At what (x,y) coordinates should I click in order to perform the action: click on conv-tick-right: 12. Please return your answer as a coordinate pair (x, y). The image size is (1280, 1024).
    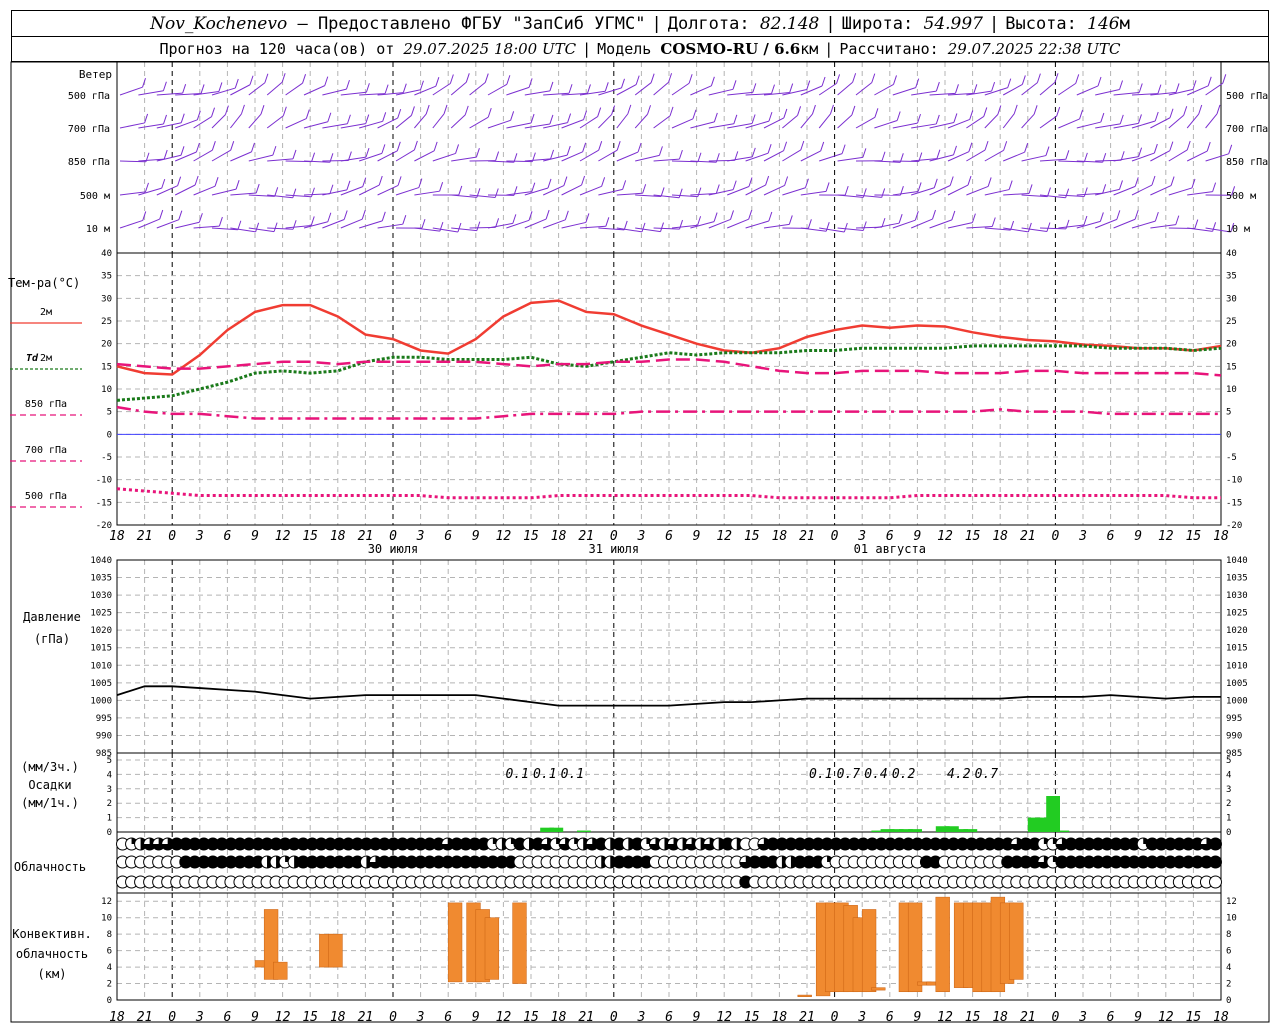
    Looking at the image, I should click on (1231, 902).